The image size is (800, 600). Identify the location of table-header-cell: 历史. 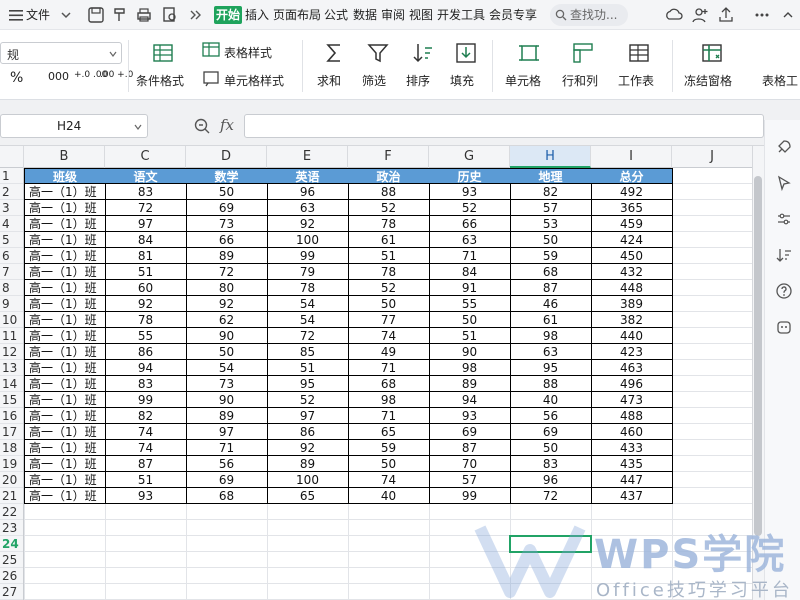
(470, 176).